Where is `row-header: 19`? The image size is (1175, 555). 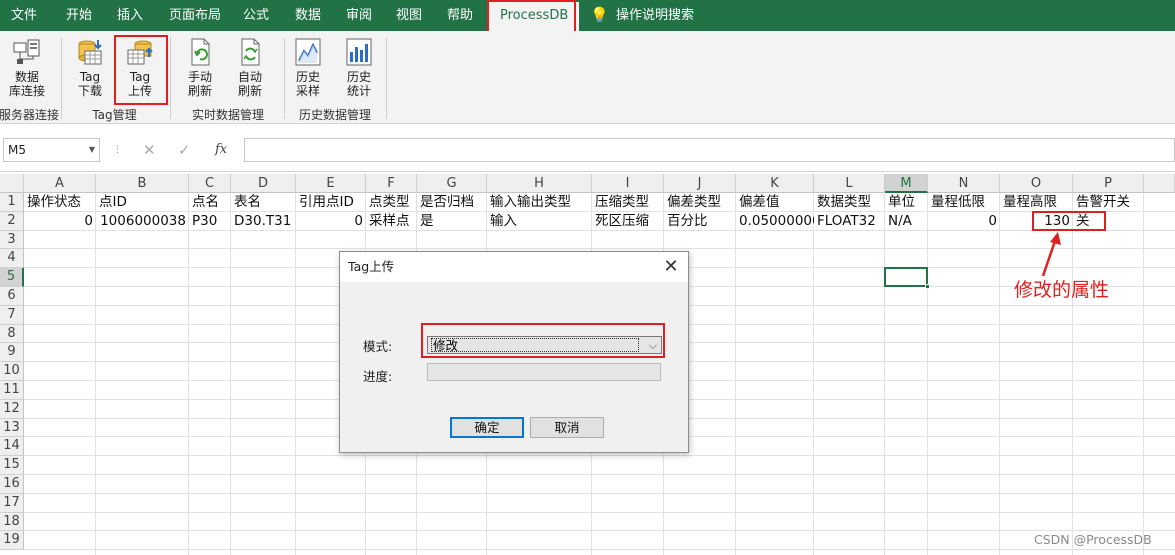 row-header: 19 is located at coordinates (12, 541).